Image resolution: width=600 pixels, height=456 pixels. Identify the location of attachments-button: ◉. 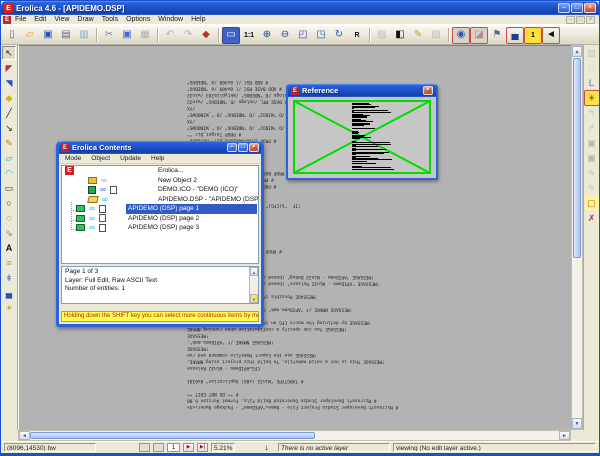
(461, 35).